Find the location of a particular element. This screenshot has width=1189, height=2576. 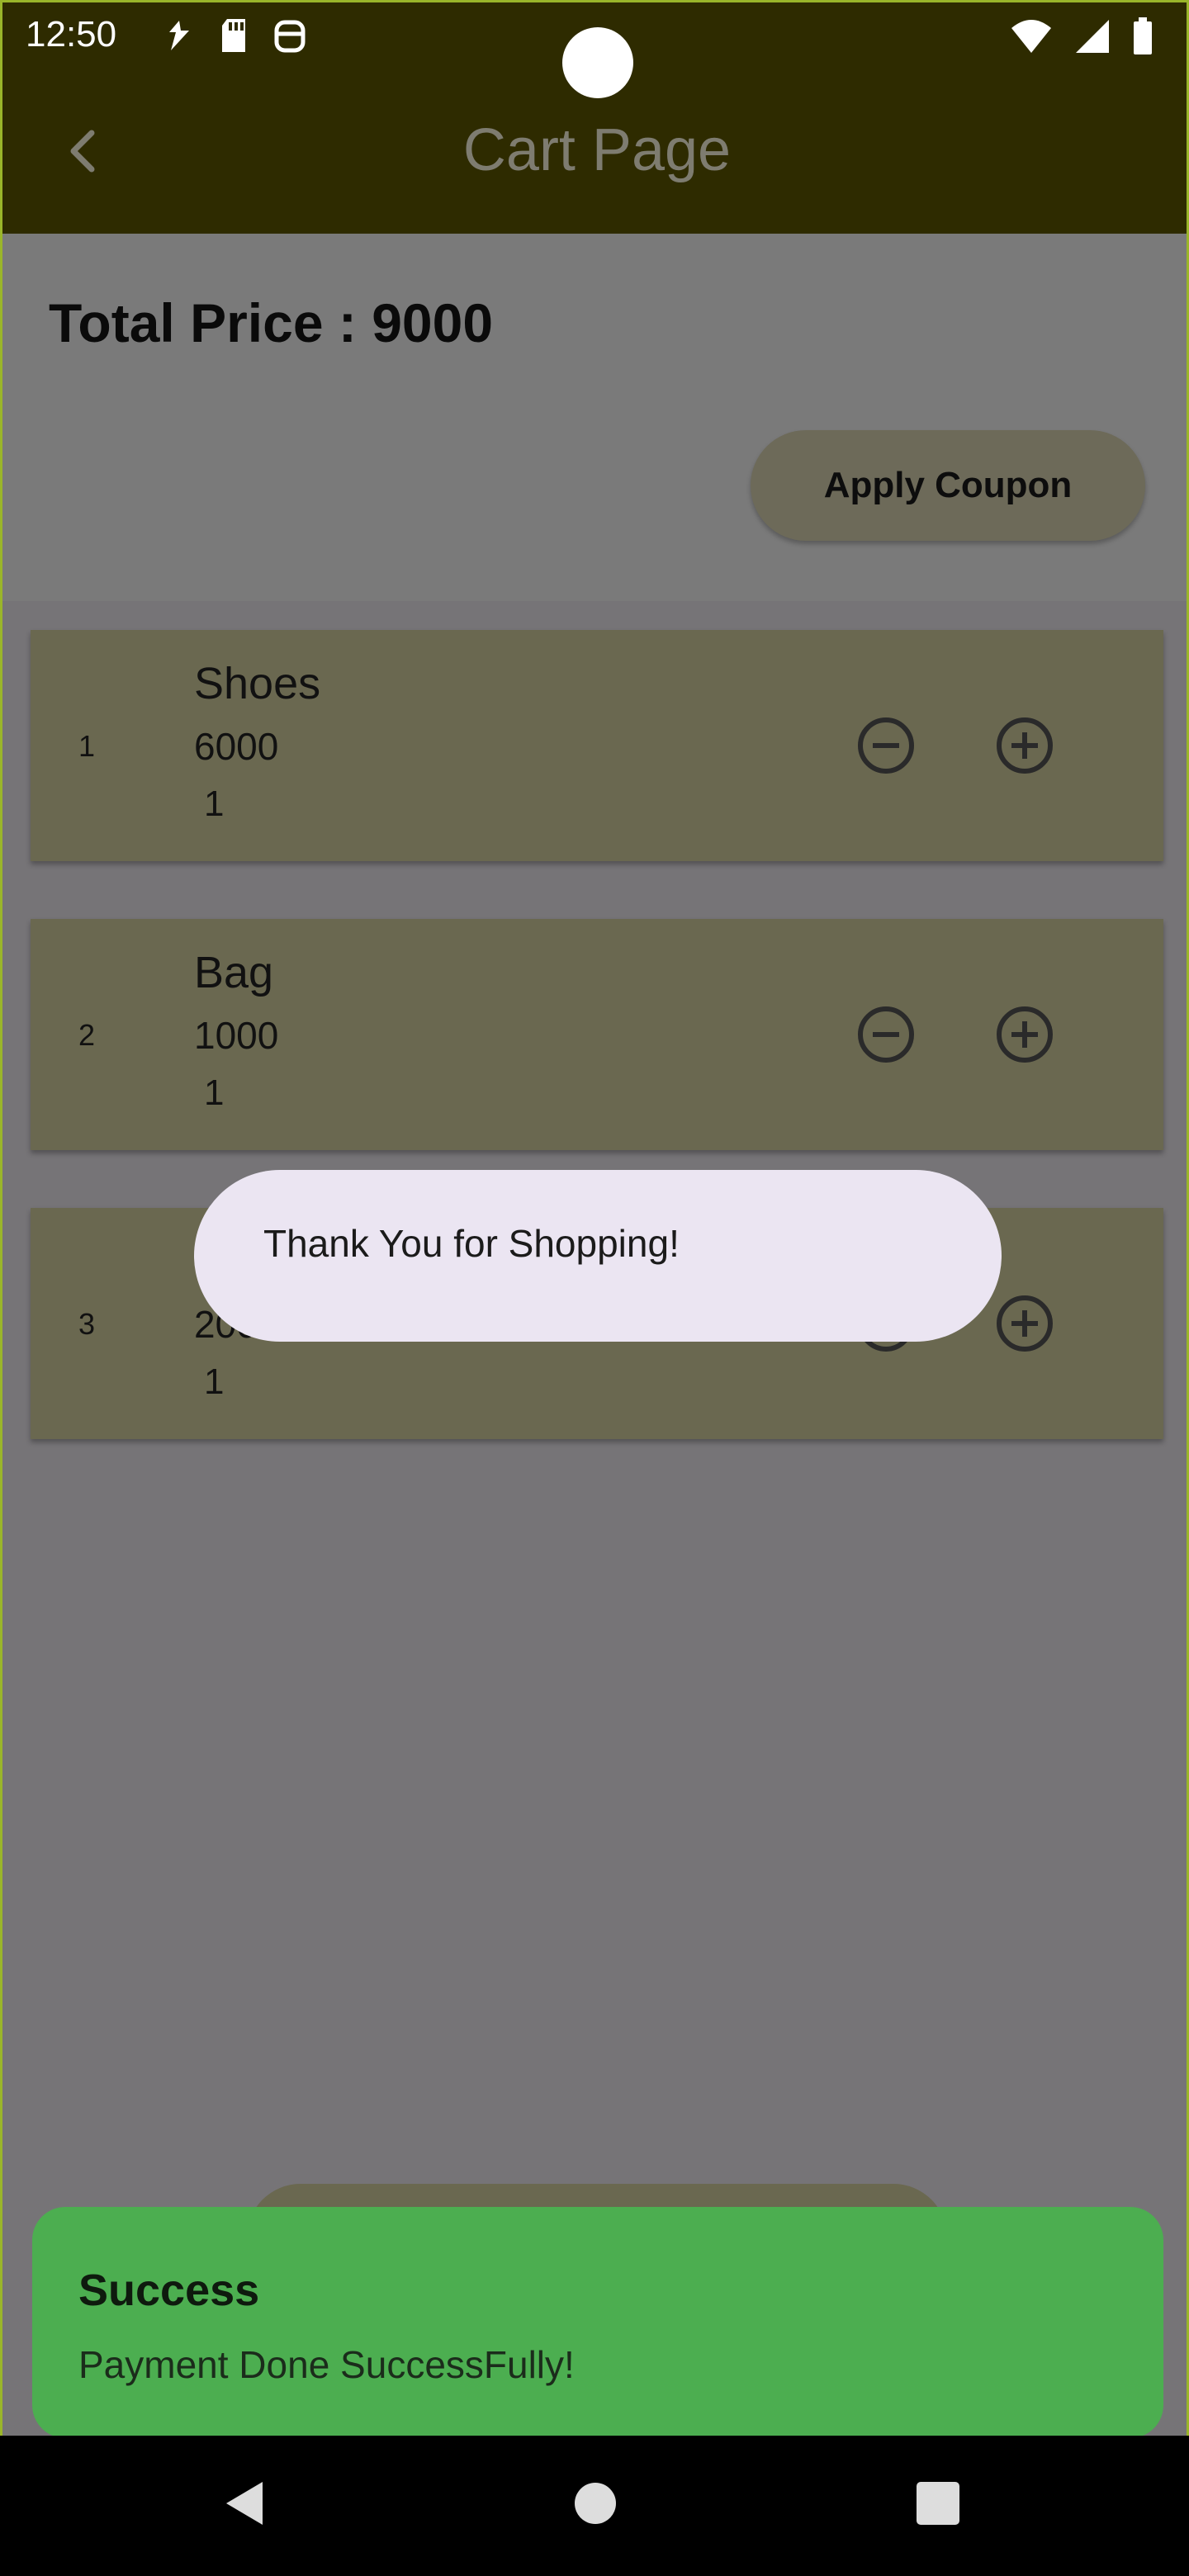

item-name: Bag is located at coordinates (234, 972).